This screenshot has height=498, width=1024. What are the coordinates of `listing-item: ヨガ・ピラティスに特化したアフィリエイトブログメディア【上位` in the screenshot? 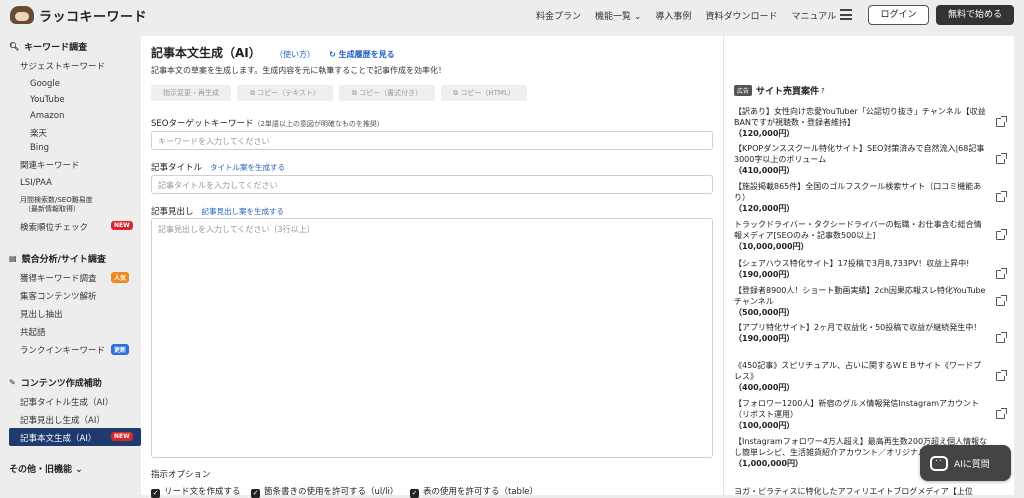 It's located at (861, 491).